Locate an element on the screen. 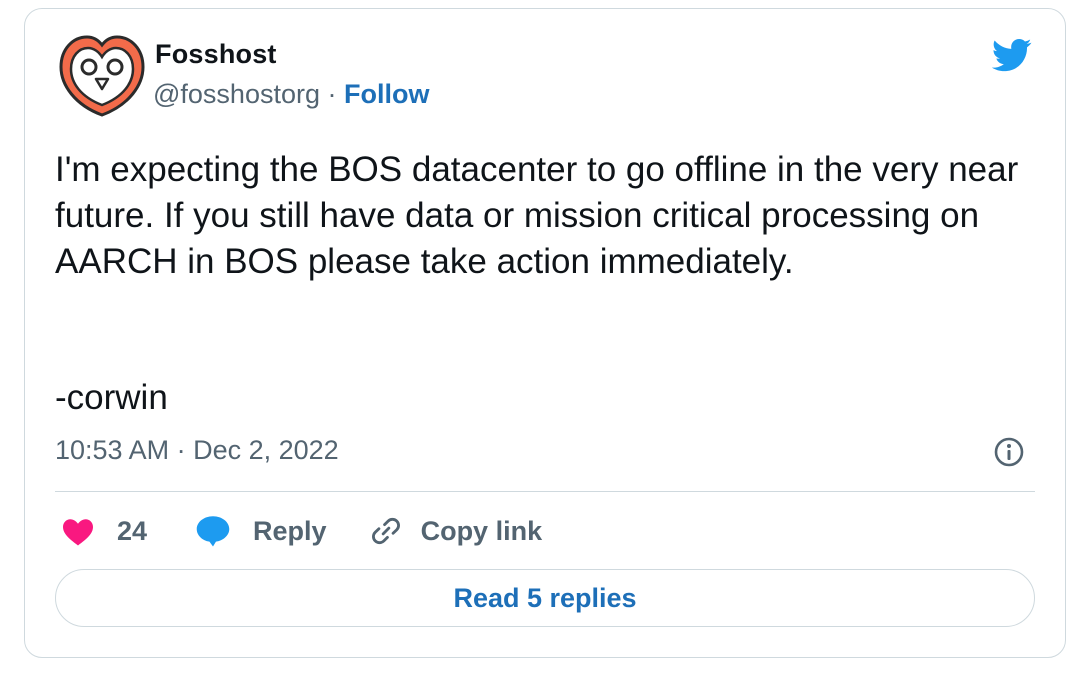 The image size is (1080, 673). handle-row: @fosshostorg · Follow is located at coordinates (291, 94).